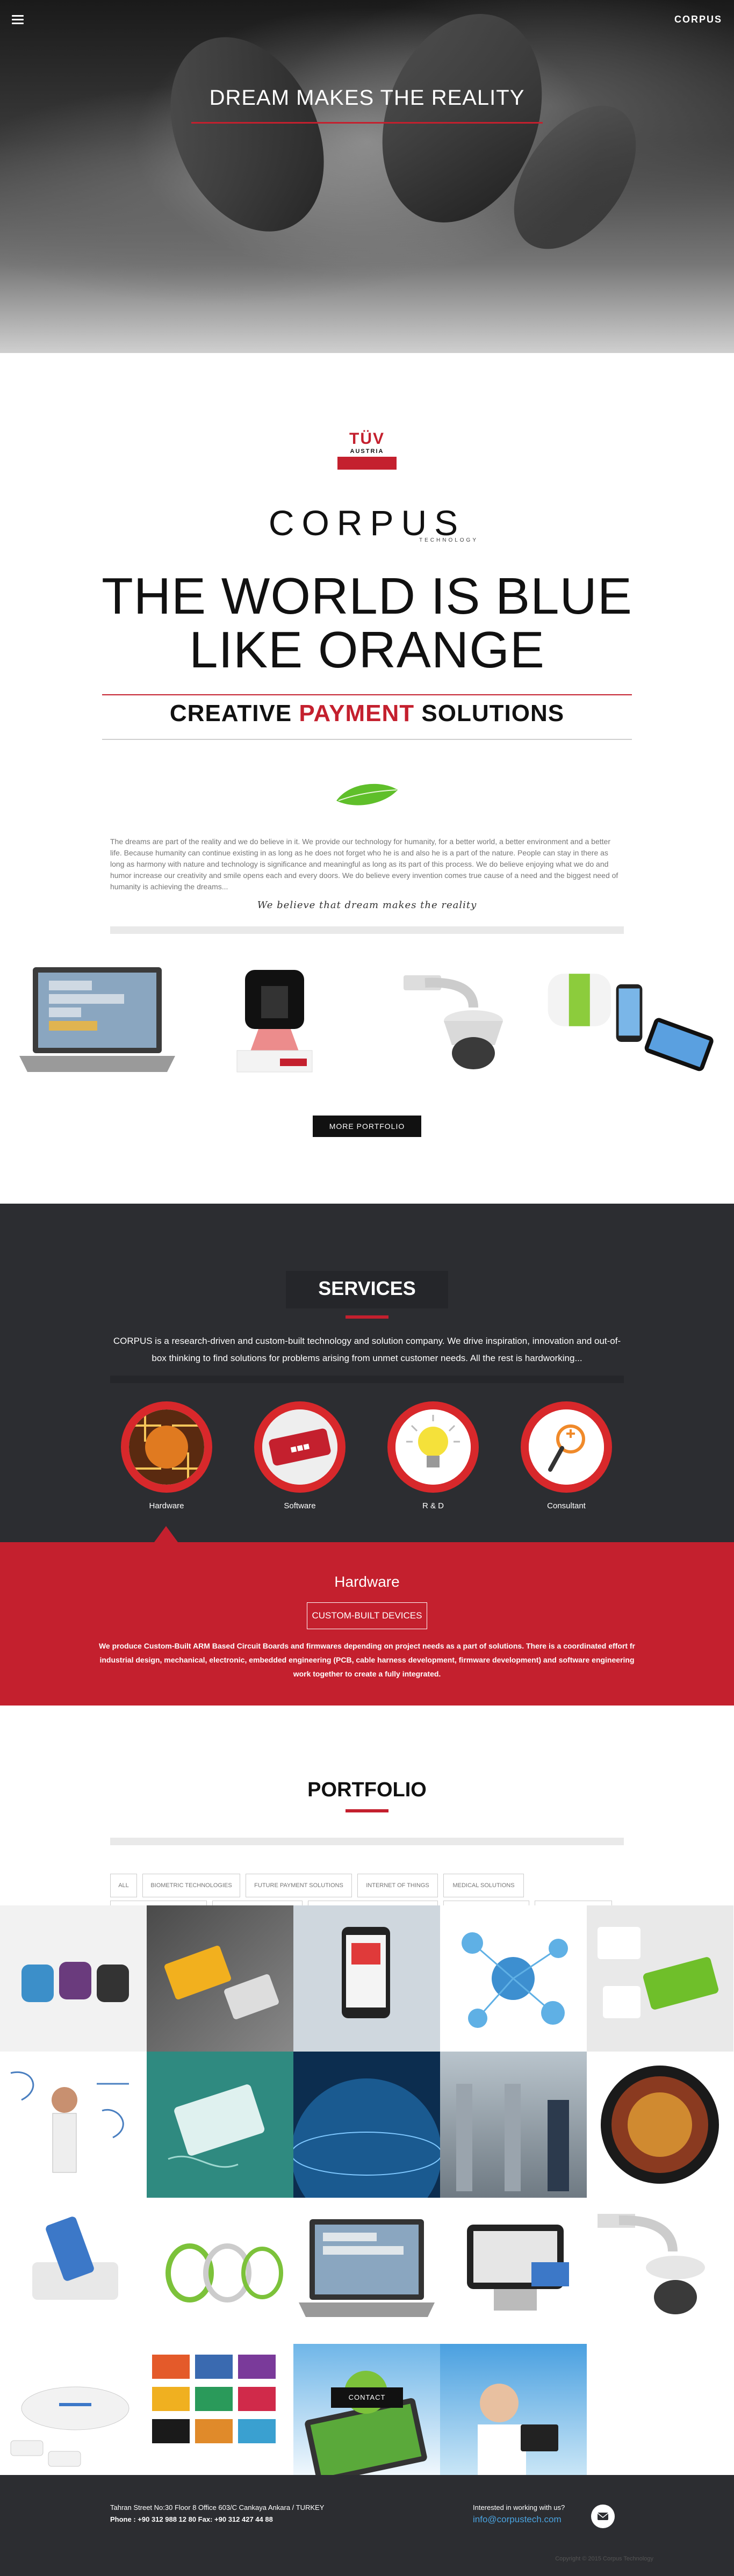 The height and width of the screenshot is (2576, 734). I want to click on dome-camera-icon, so click(651, 2264).